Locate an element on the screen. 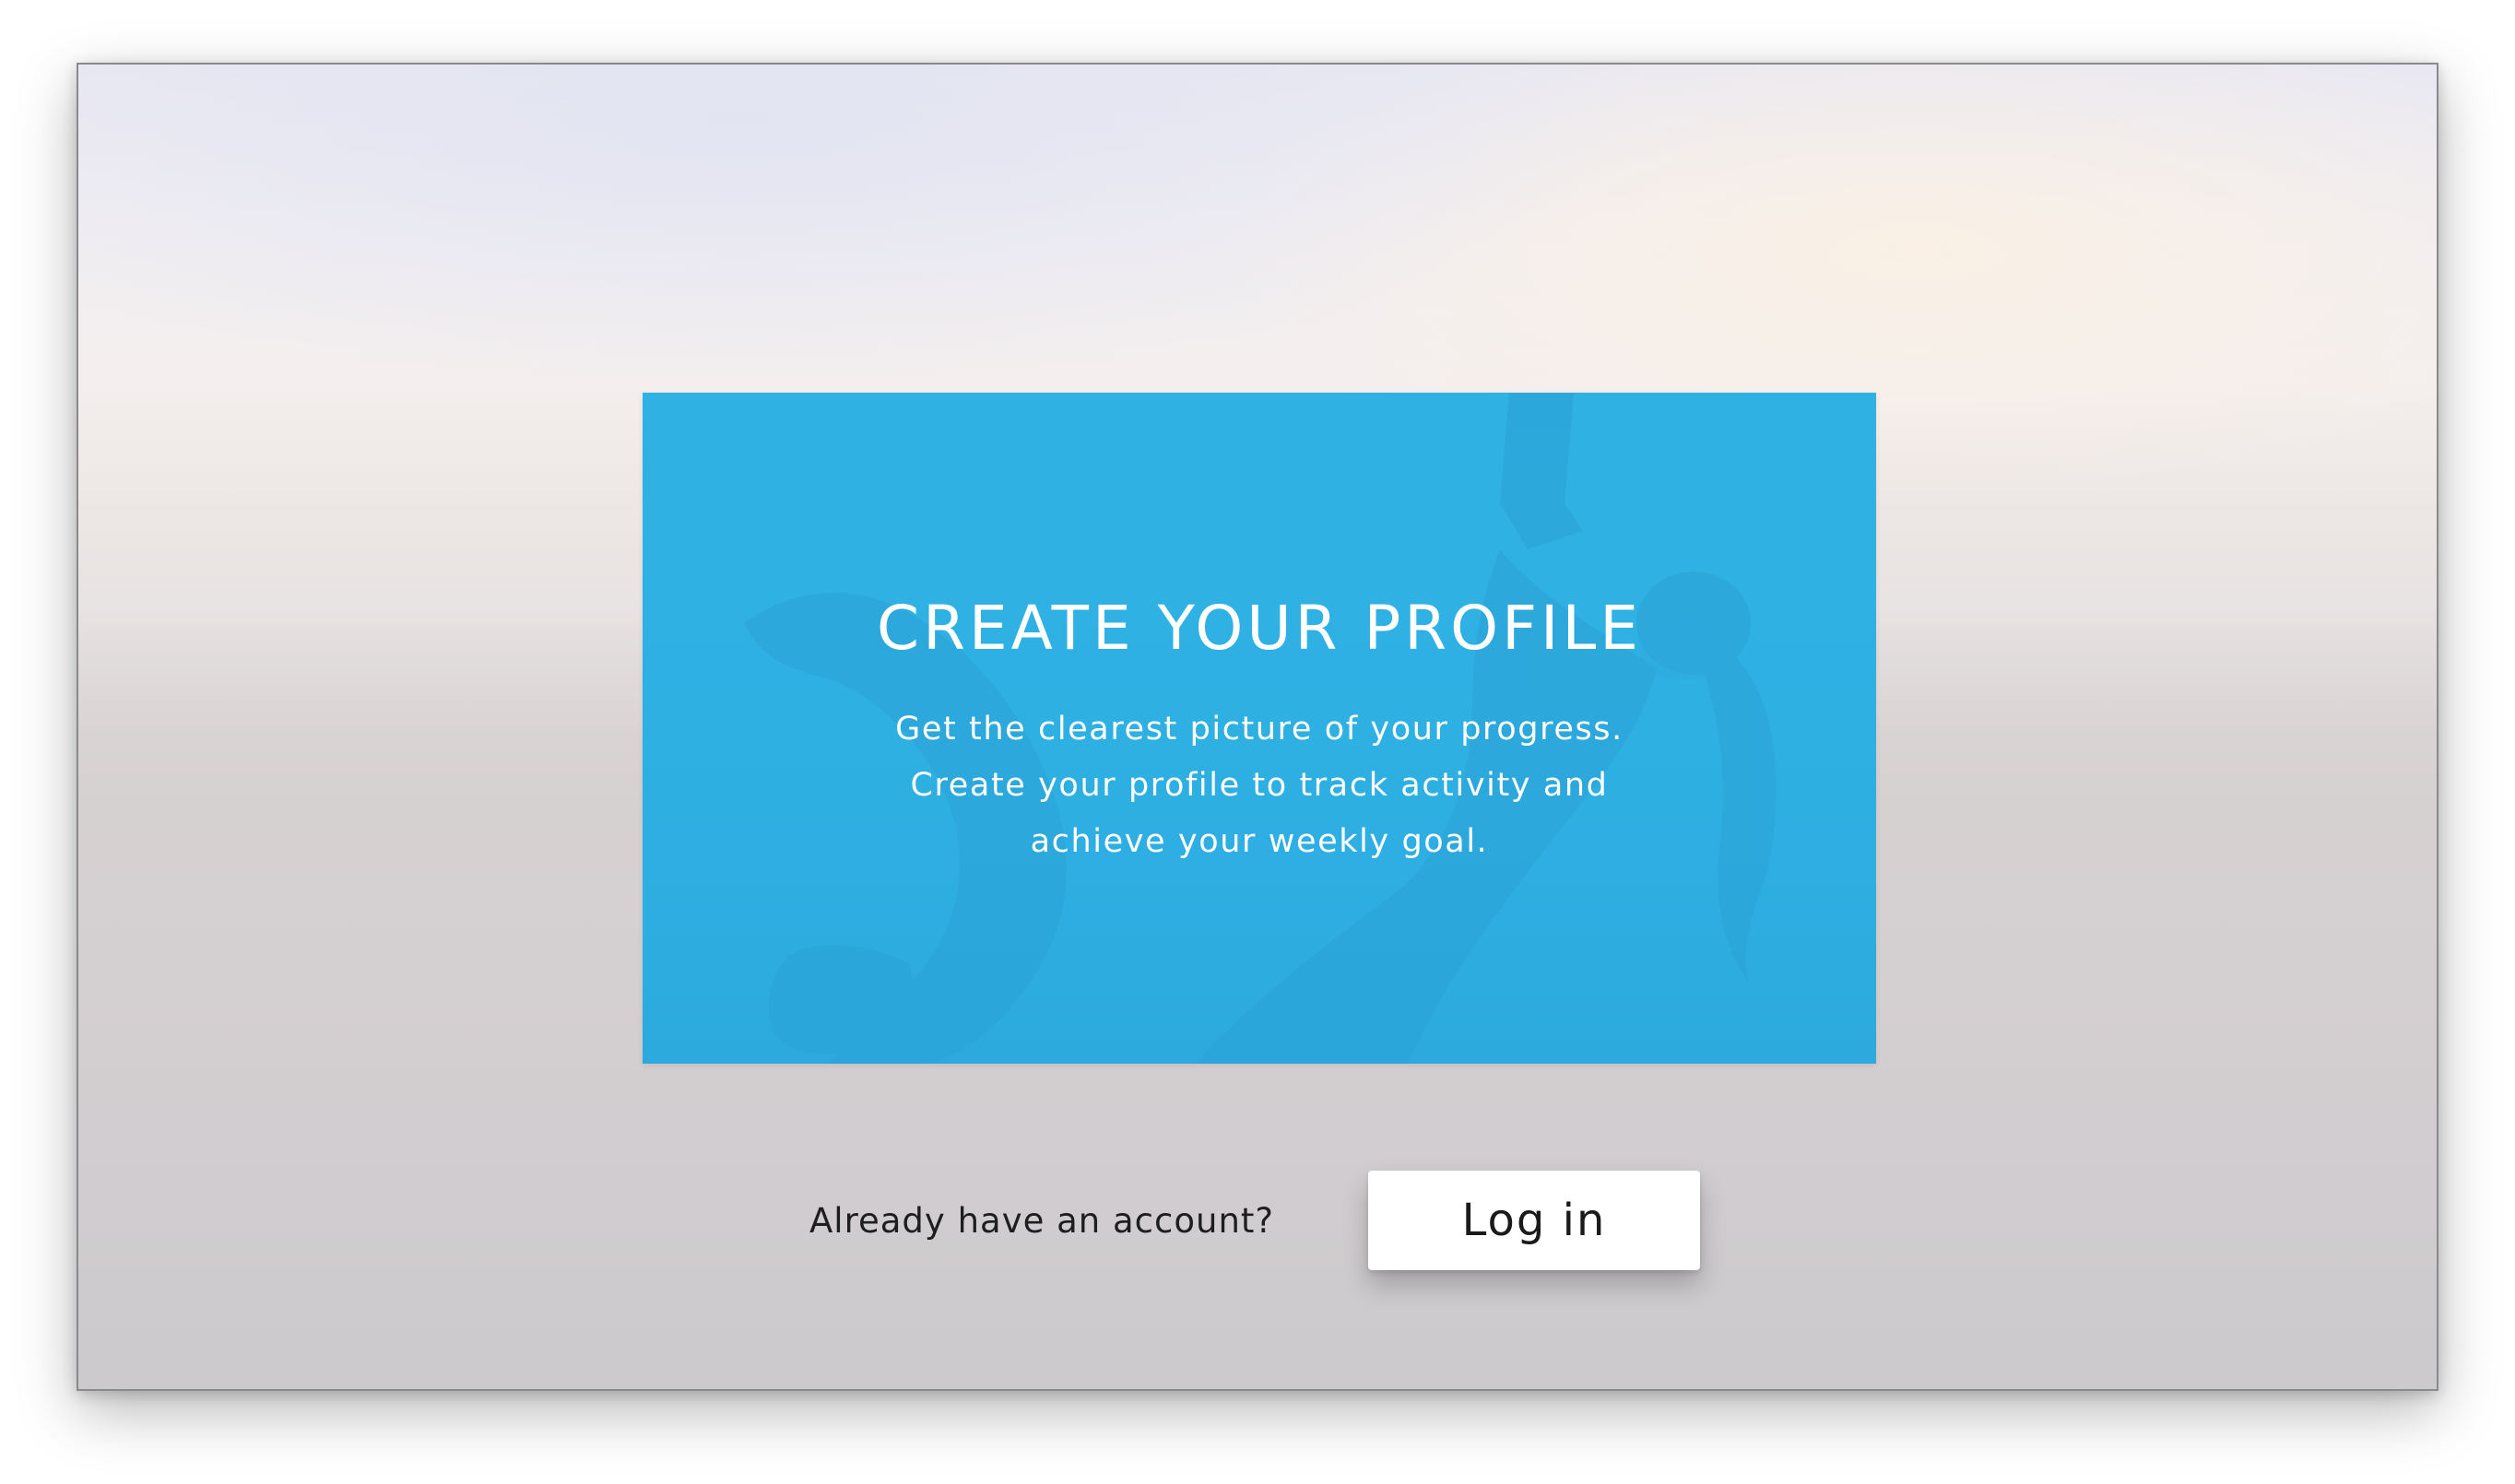 This screenshot has height=1484, width=2515. log-in-button: Log in is located at coordinates (1534, 1221).